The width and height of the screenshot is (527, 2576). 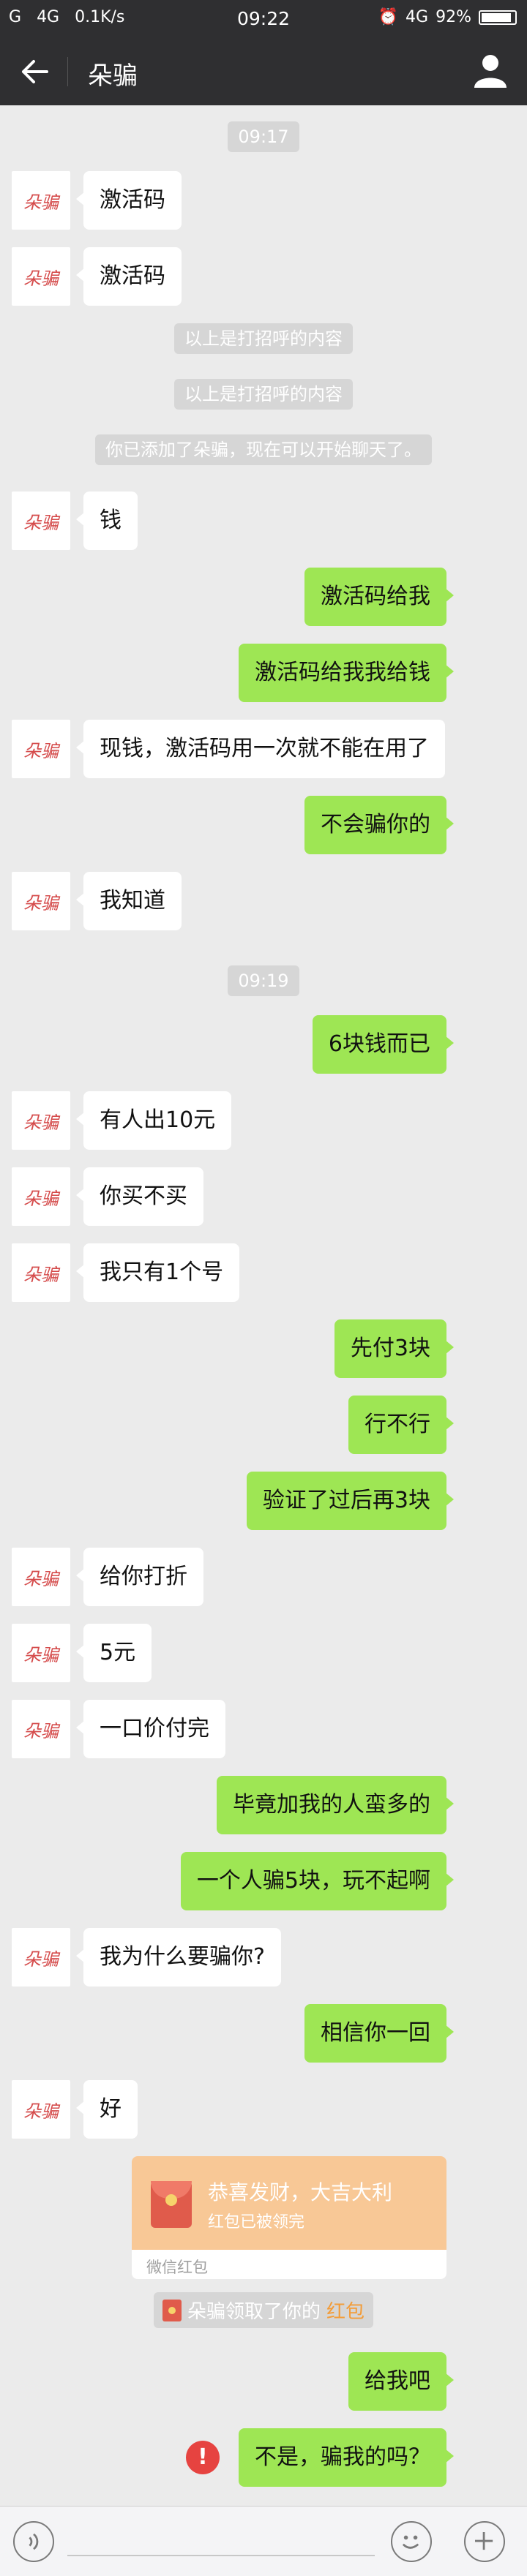 What do you see at coordinates (203, 2457) in the screenshot?
I see `send-failed-icon: !` at bounding box center [203, 2457].